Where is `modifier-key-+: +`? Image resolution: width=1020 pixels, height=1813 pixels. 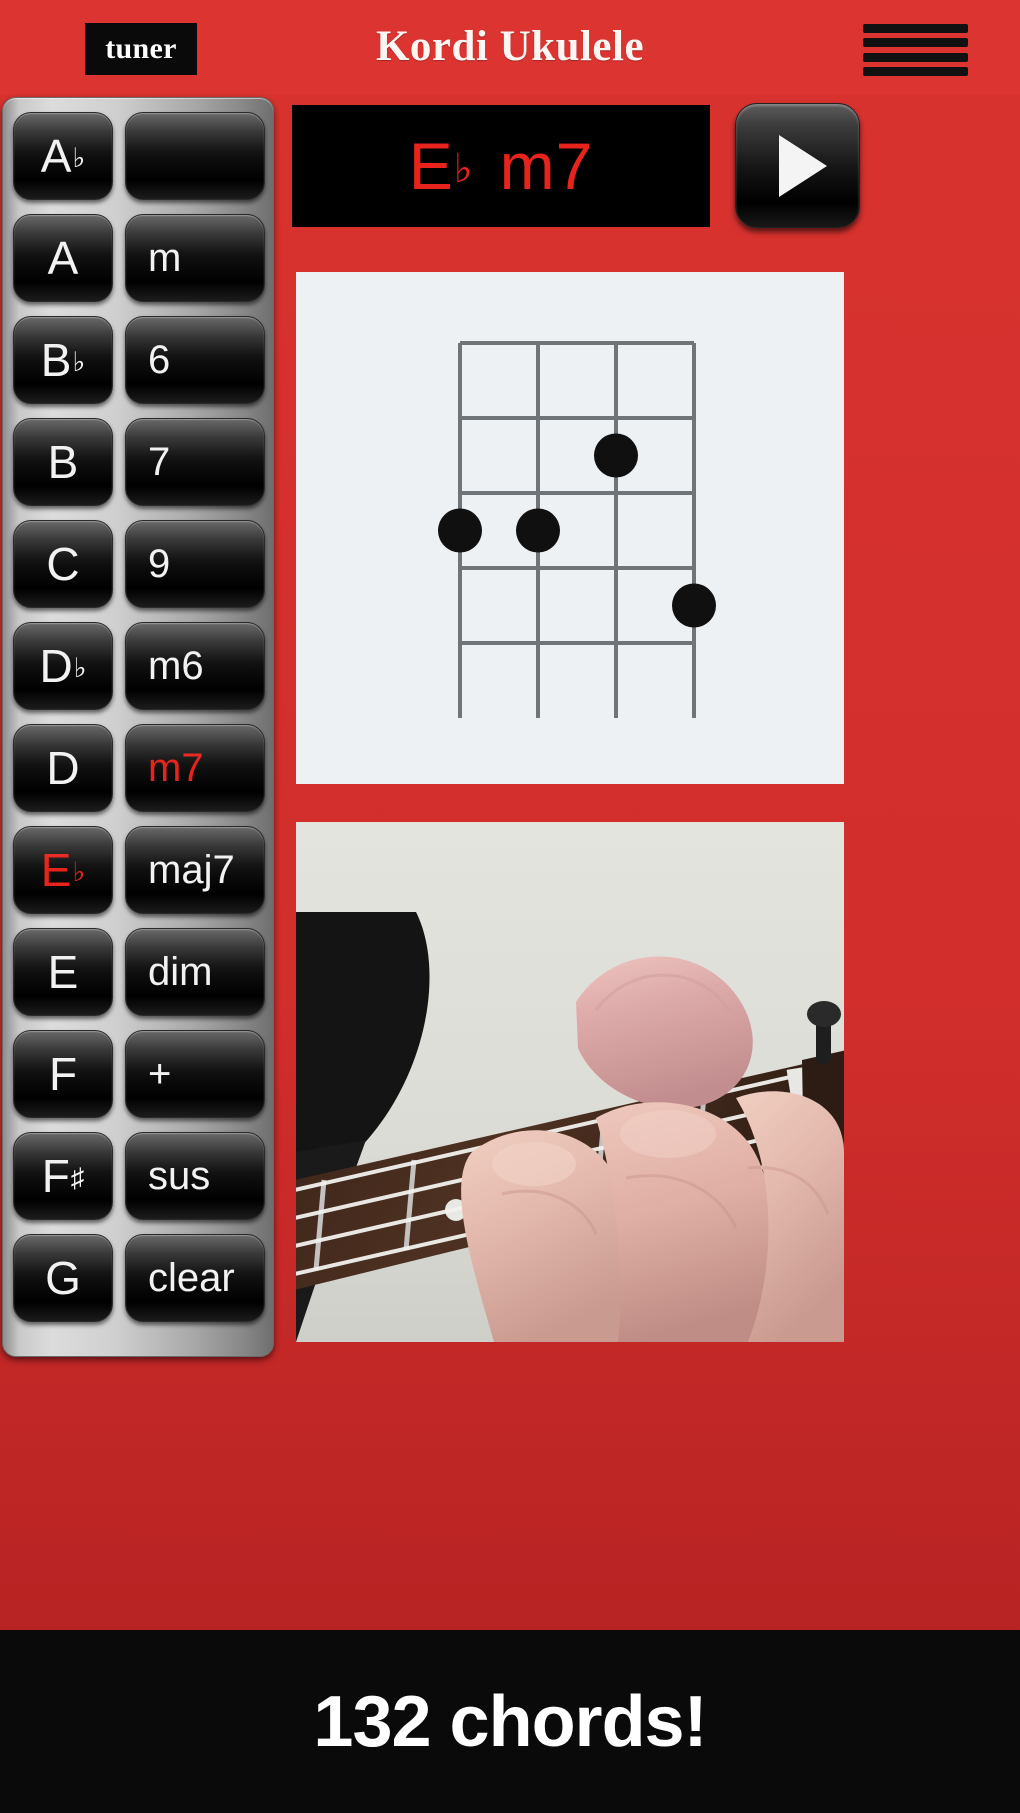
modifier-key-+: + is located at coordinates (195, 1074).